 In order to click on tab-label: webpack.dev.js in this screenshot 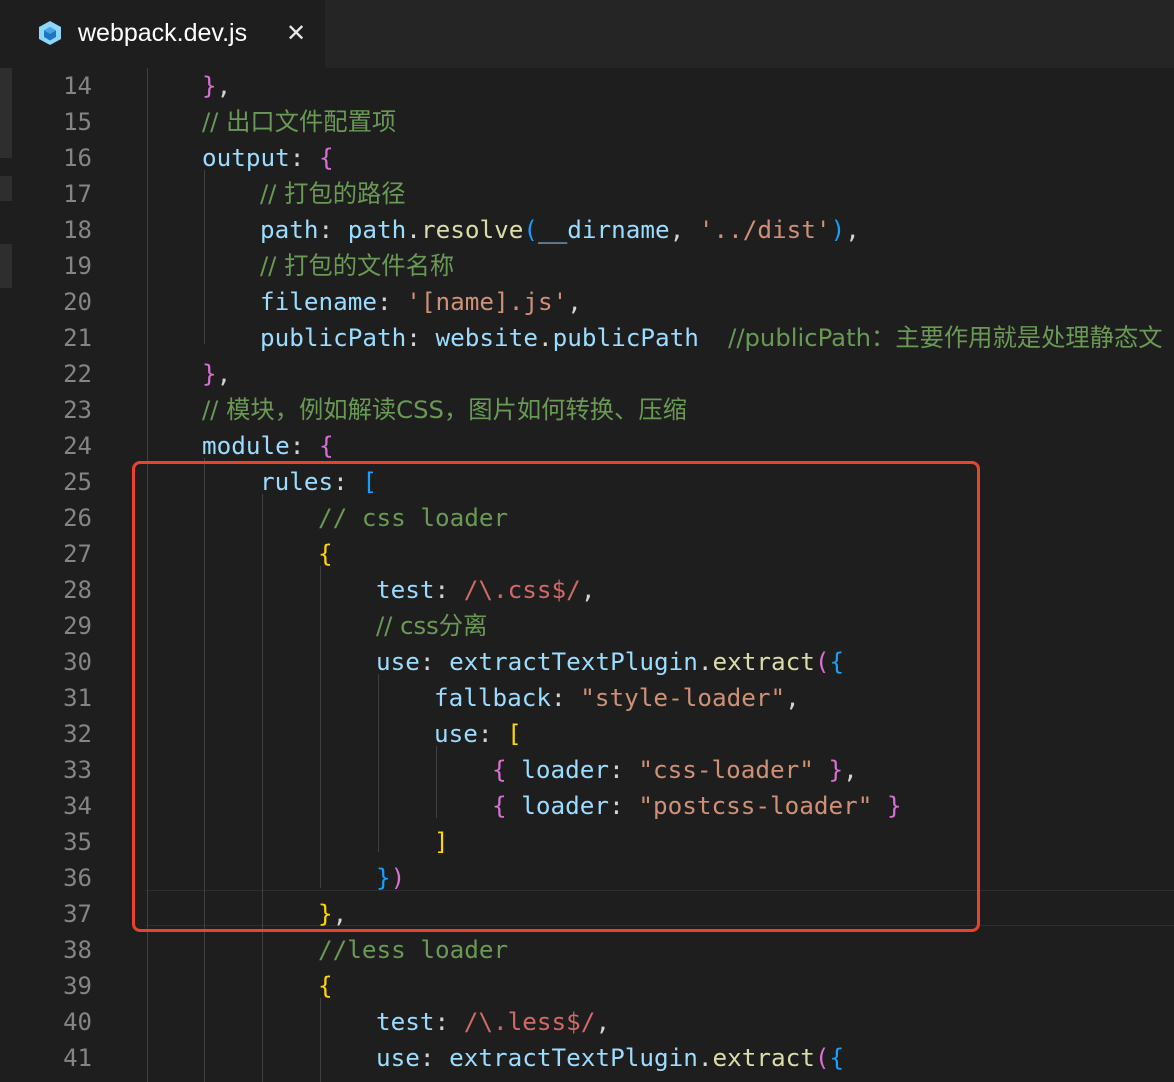, I will do `click(163, 33)`.